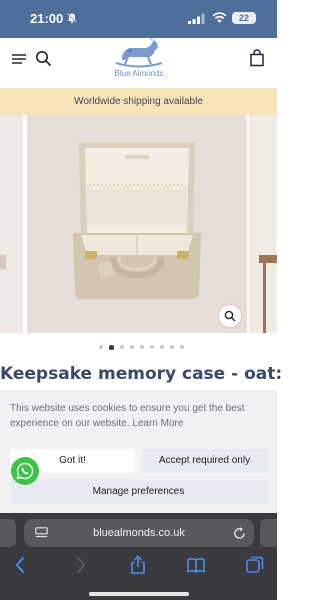 This screenshot has height=600, width=320. I want to click on accept-required-button: Accept required only, so click(204, 461).